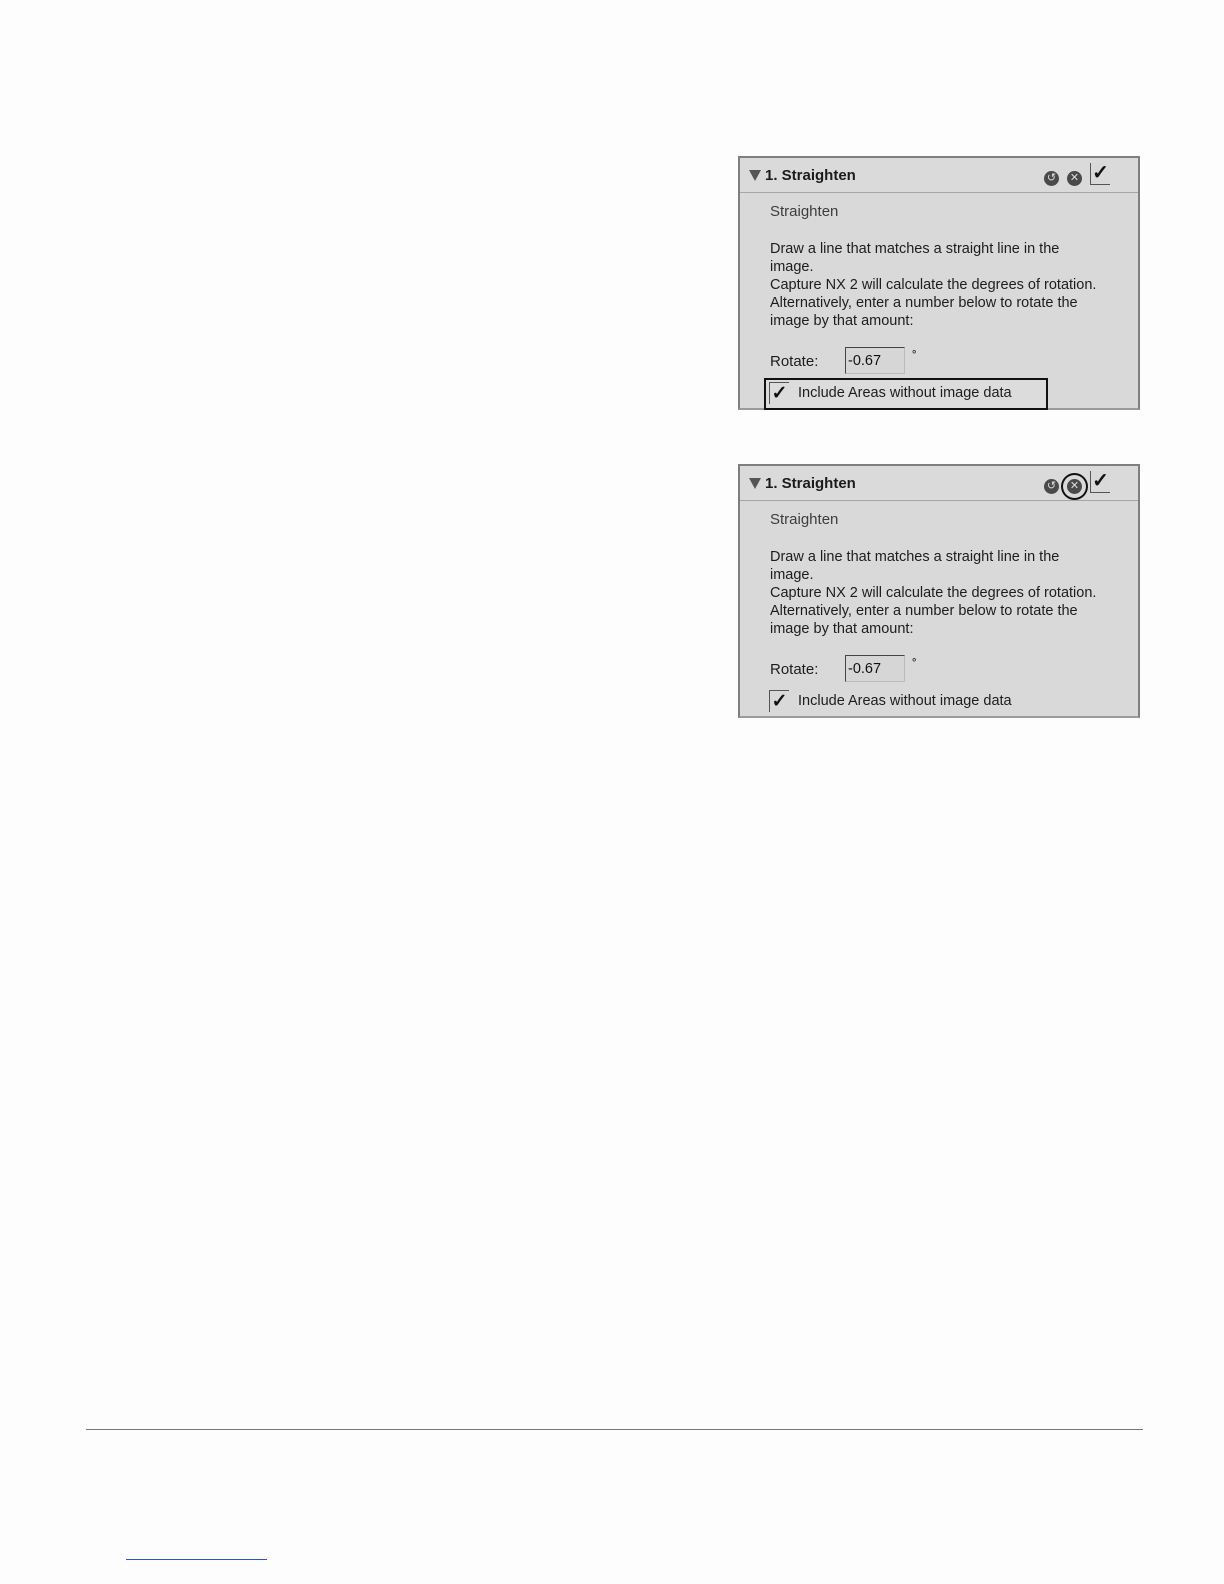 This screenshot has width=1224, height=1584. I want to click on footer-link-underline, so click(196, 1559).